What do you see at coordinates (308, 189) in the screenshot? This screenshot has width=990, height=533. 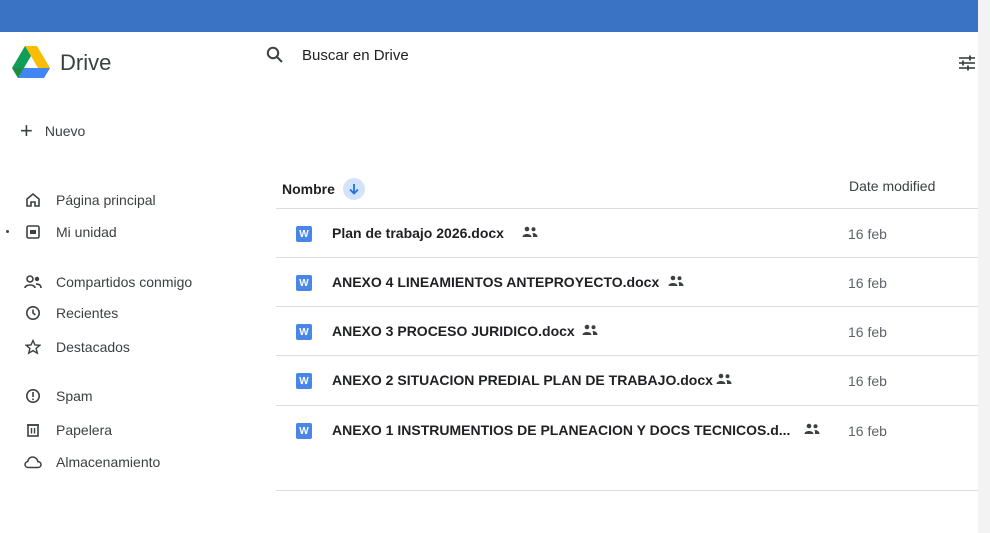 I see `column-header-name-label: Nombre` at bounding box center [308, 189].